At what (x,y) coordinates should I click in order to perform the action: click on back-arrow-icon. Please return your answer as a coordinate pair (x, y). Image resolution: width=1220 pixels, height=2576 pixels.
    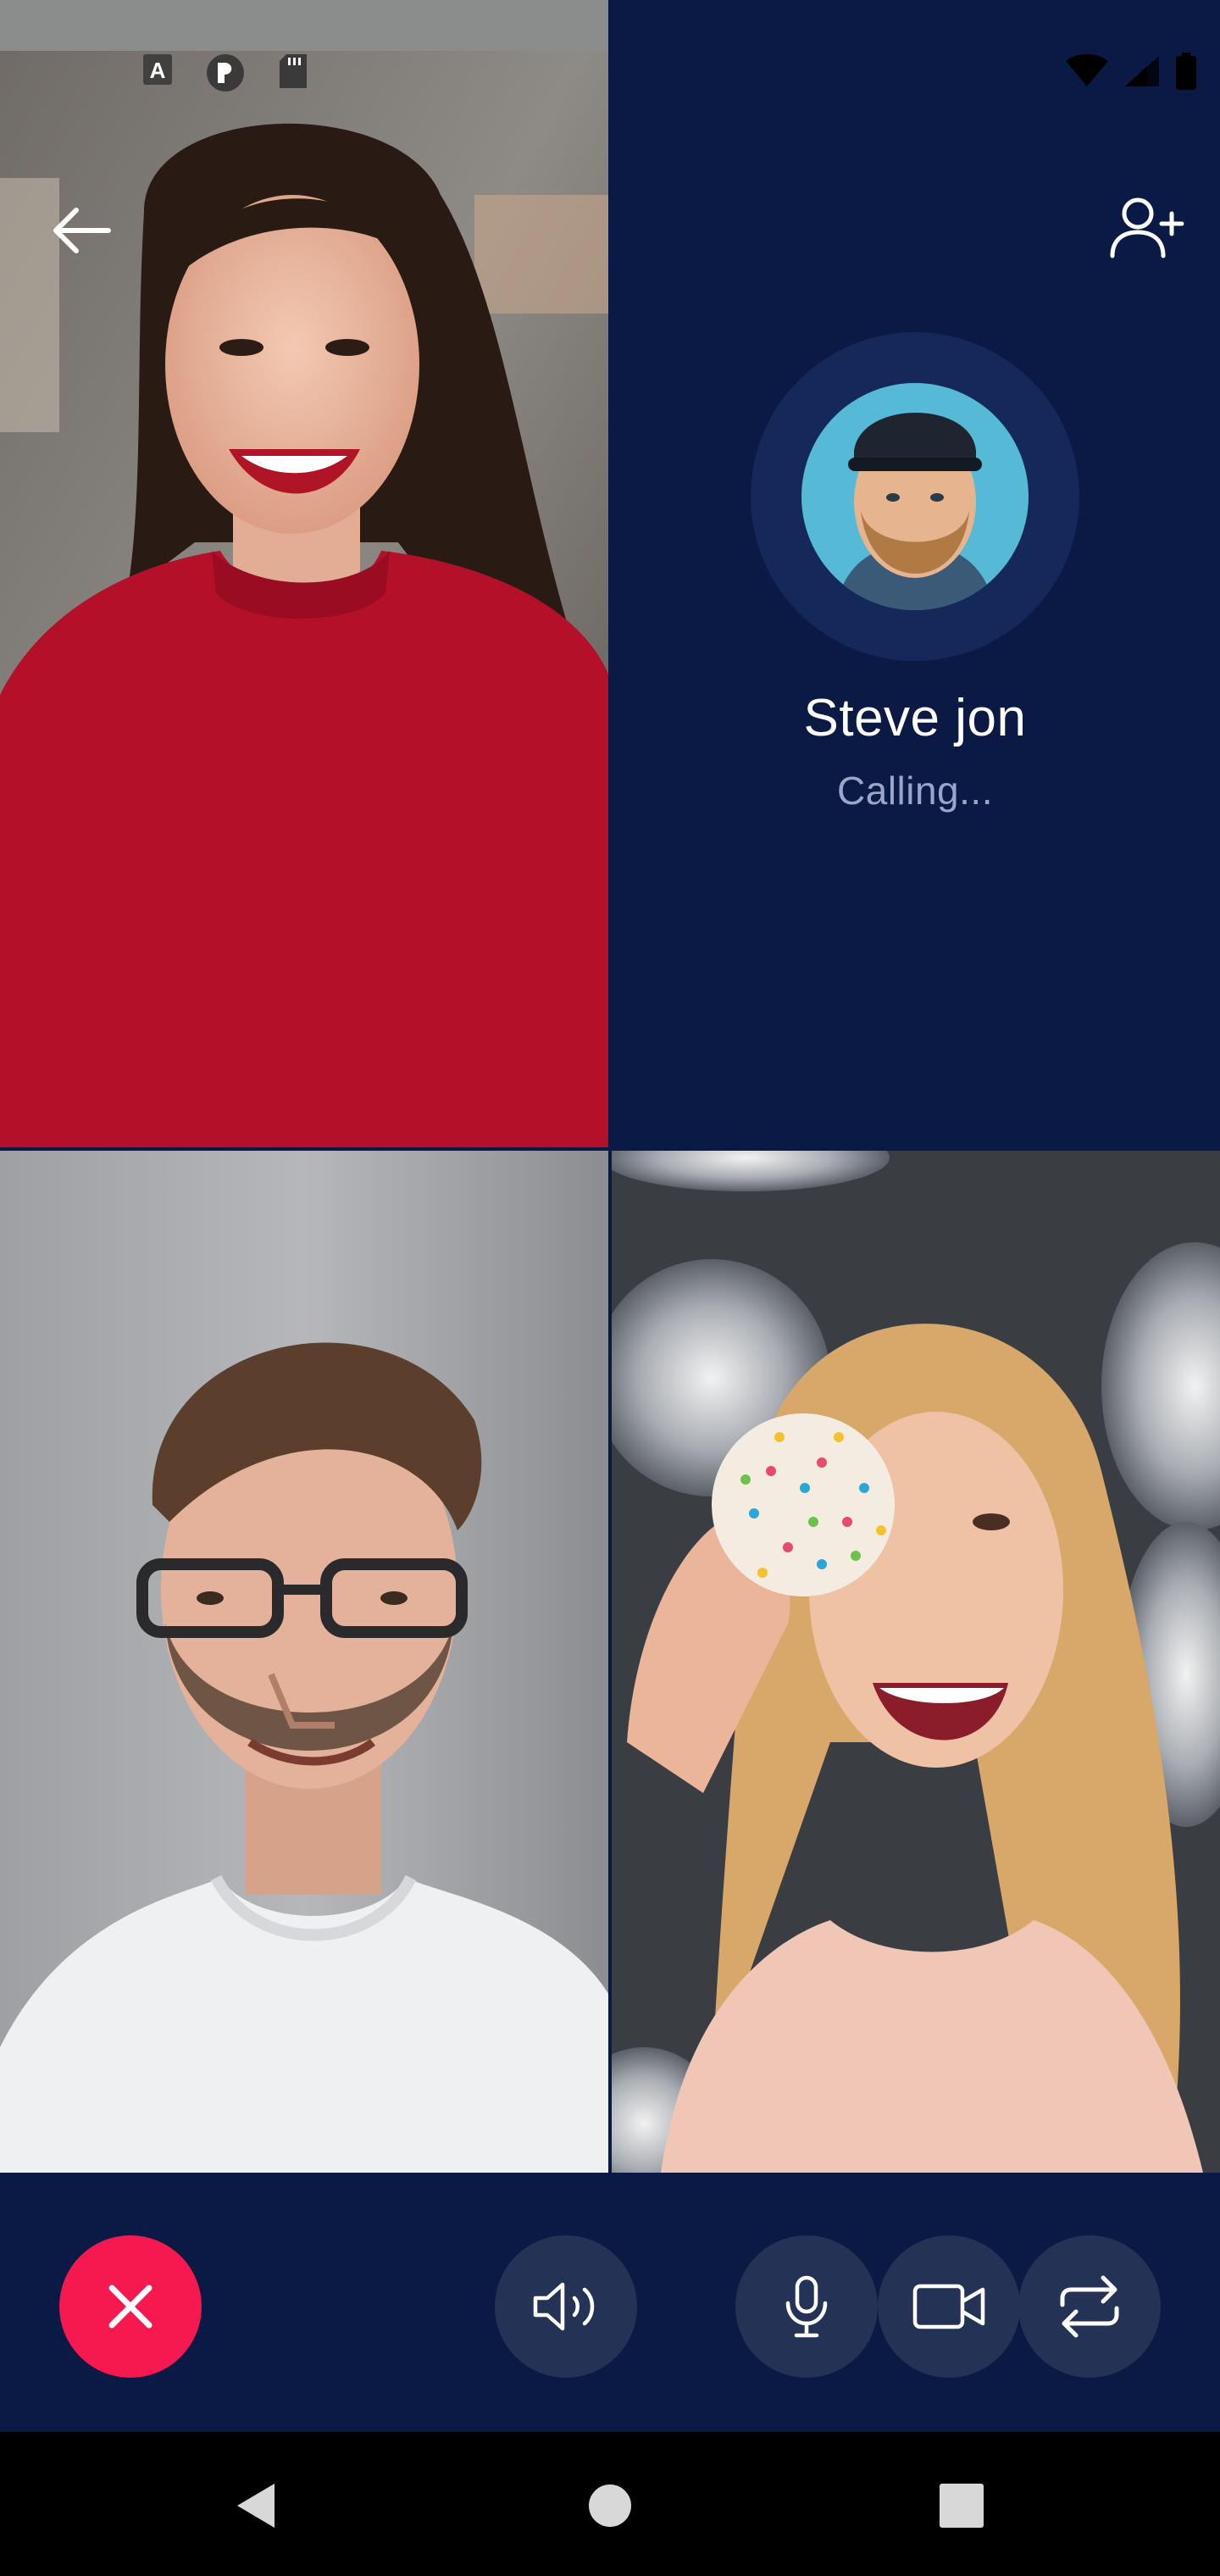
    Looking at the image, I should click on (82, 230).